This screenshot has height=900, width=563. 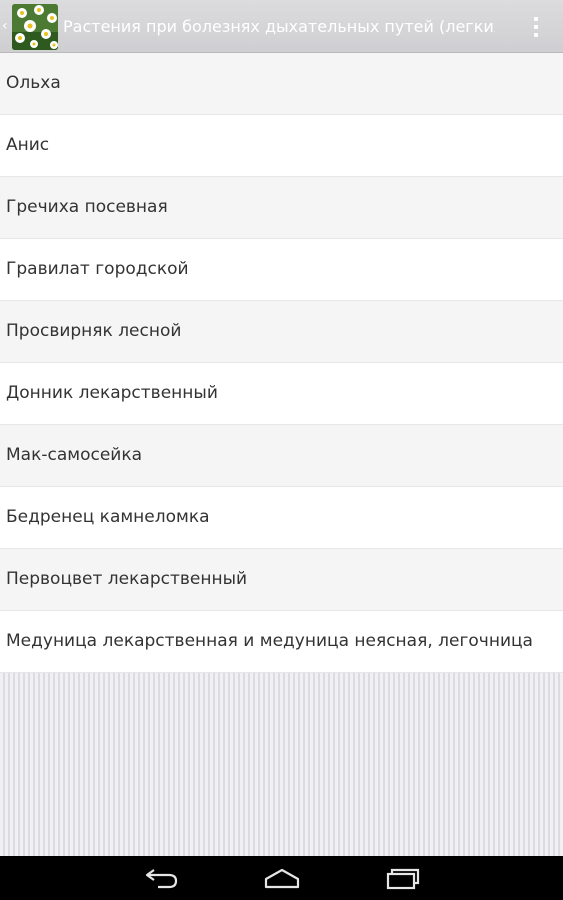 I want to click on chamomile-icon, so click(x=35, y=27).